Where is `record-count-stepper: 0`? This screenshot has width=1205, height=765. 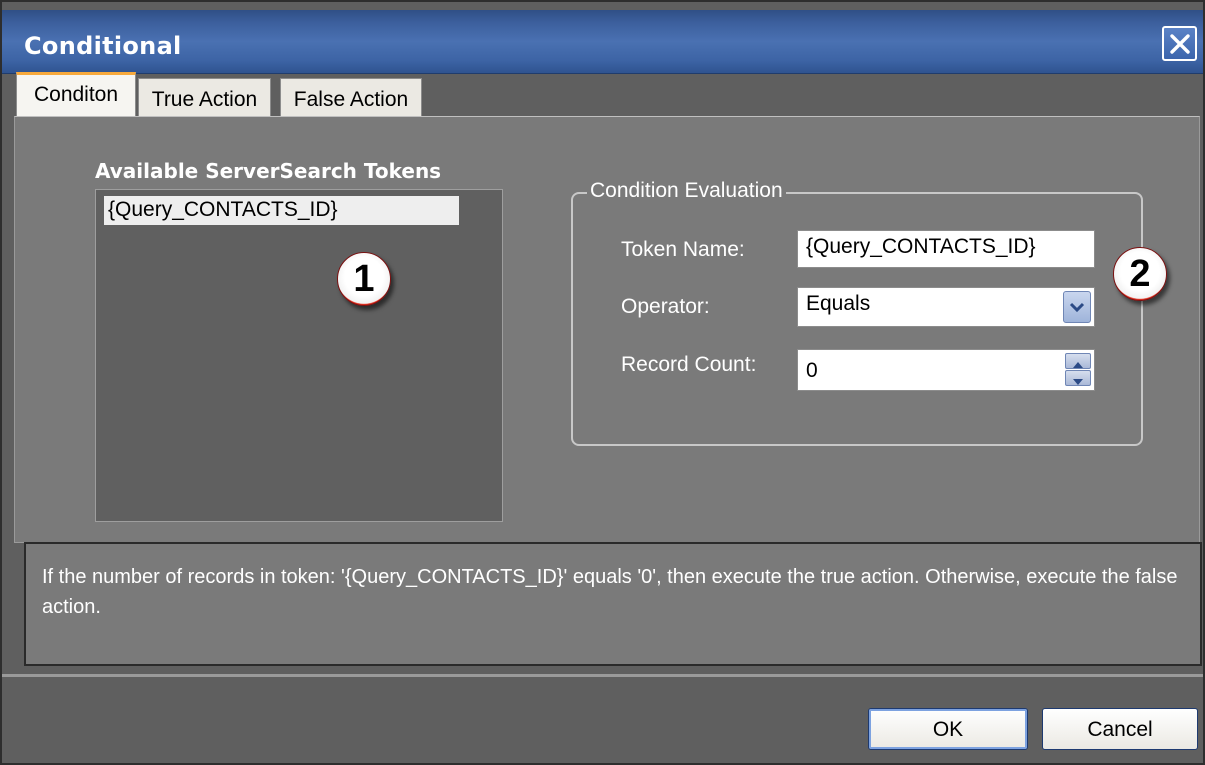
record-count-stepper: 0 is located at coordinates (946, 370).